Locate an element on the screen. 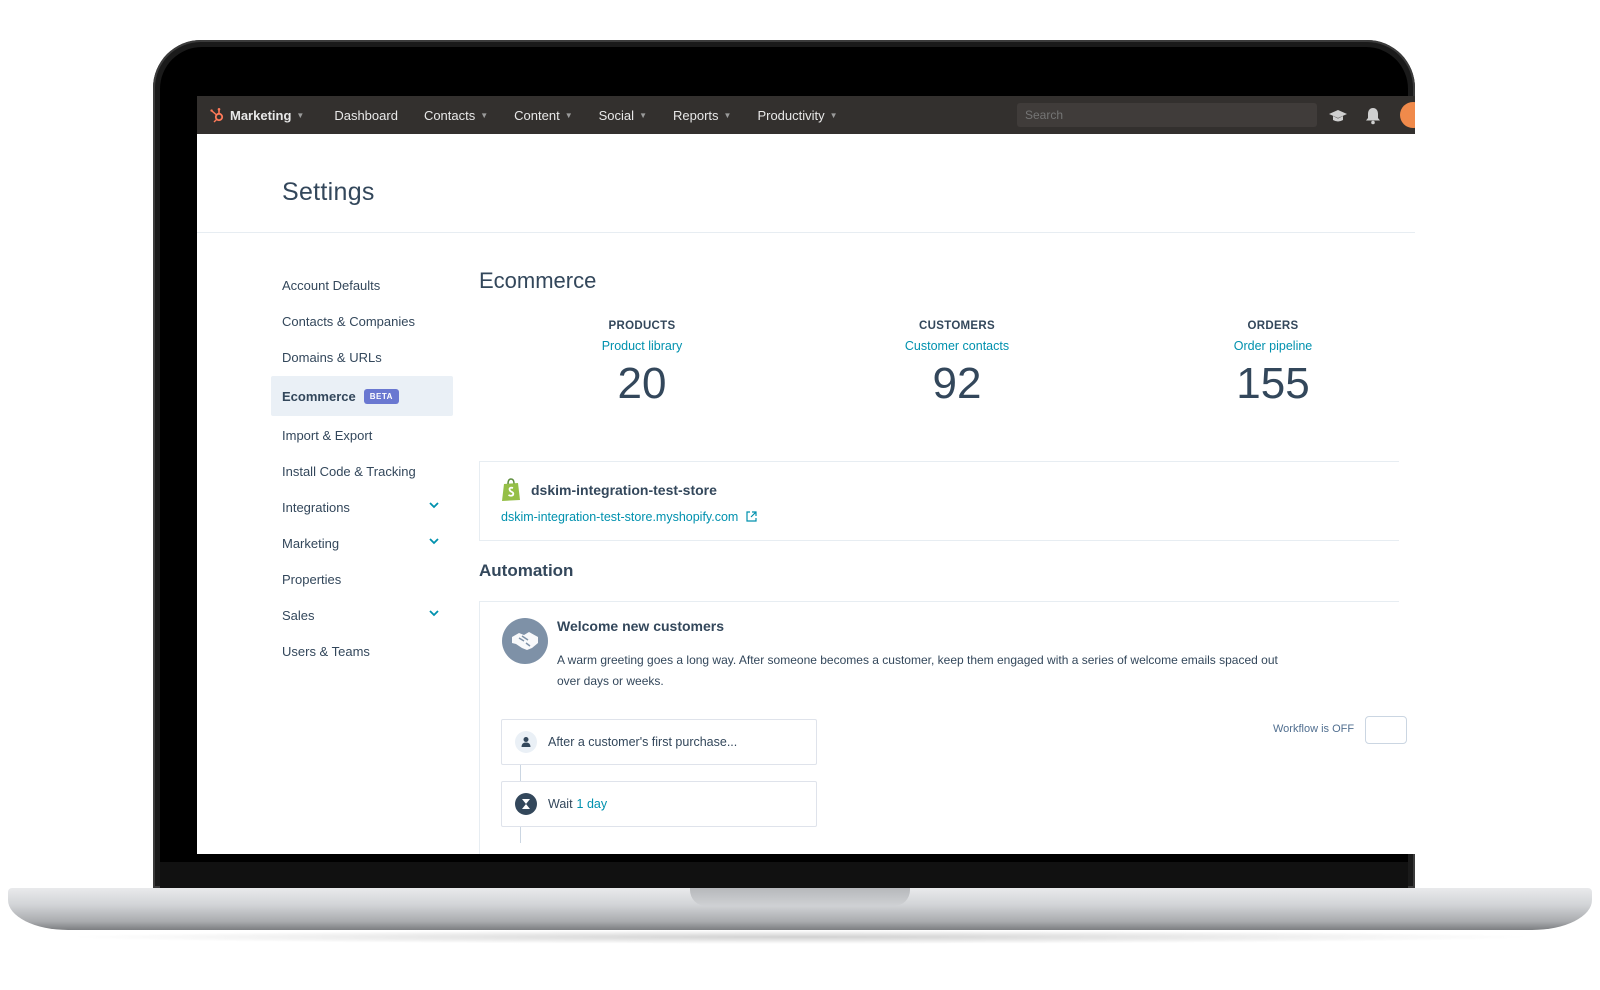 The height and width of the screenshot is (990, 1600). stat-value: 155 is located at coordinates (1273, 383).